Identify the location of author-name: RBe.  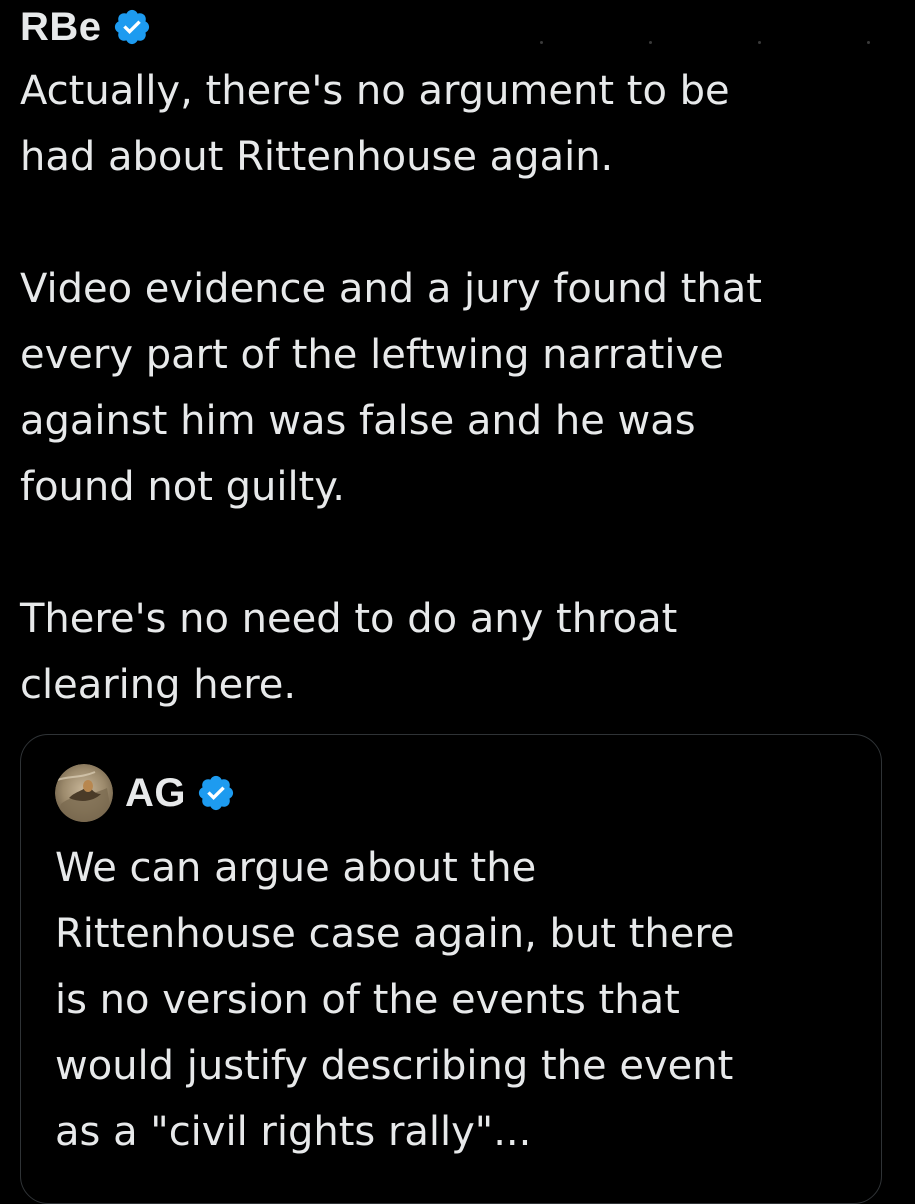
(61, 27).